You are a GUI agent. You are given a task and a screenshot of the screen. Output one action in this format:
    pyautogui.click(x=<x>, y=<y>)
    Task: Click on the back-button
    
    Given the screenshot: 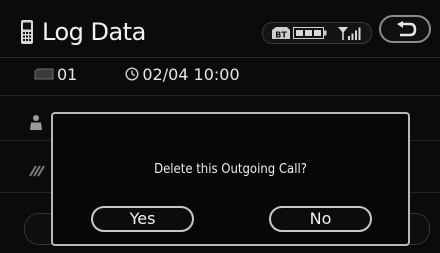 What is the action you would take?
    pyautogui.click(x=405, y=29)
    